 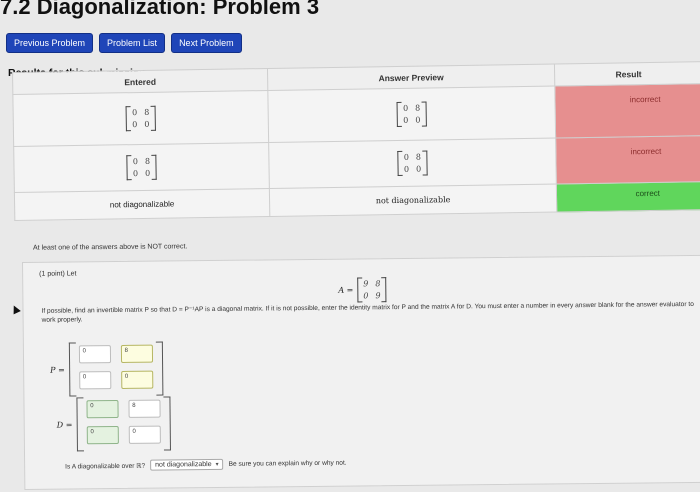 What do you see at coordinates (123, 423) in the screenshot?
I see `d-matrix-input: 0 8 0 0` at bounding box center [123, 423].